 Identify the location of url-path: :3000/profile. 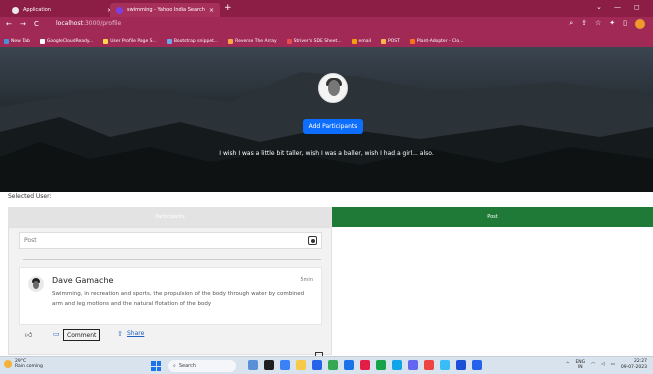
(102, 23).